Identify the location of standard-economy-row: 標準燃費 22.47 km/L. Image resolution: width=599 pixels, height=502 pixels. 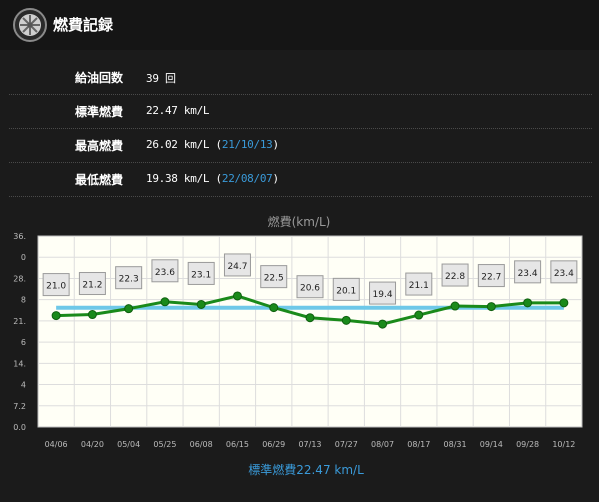
(300, 111).